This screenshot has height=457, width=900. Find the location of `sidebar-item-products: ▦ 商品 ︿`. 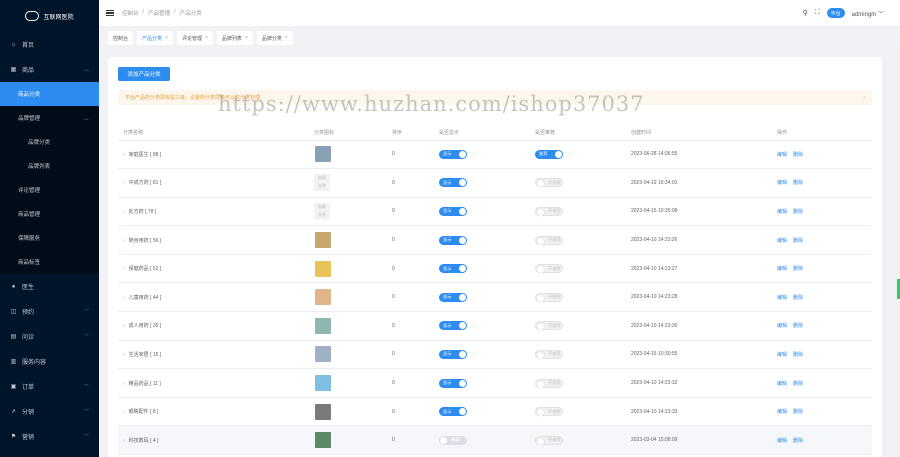

sidebar-item-products: ▦ 商品 ︿ is located at coordinates (49, 69).